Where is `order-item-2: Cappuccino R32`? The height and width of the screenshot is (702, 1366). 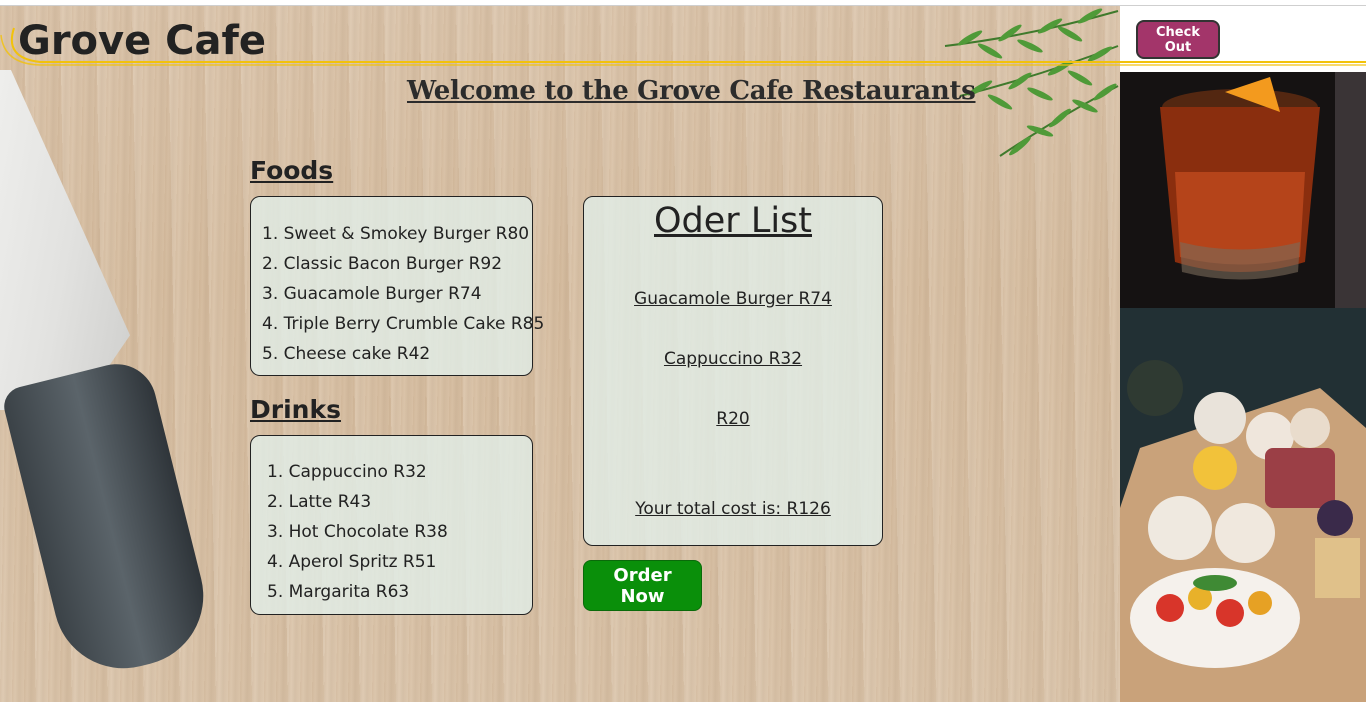
order-item-2: Cappuccino R32 is located at coordinates (733, 359).